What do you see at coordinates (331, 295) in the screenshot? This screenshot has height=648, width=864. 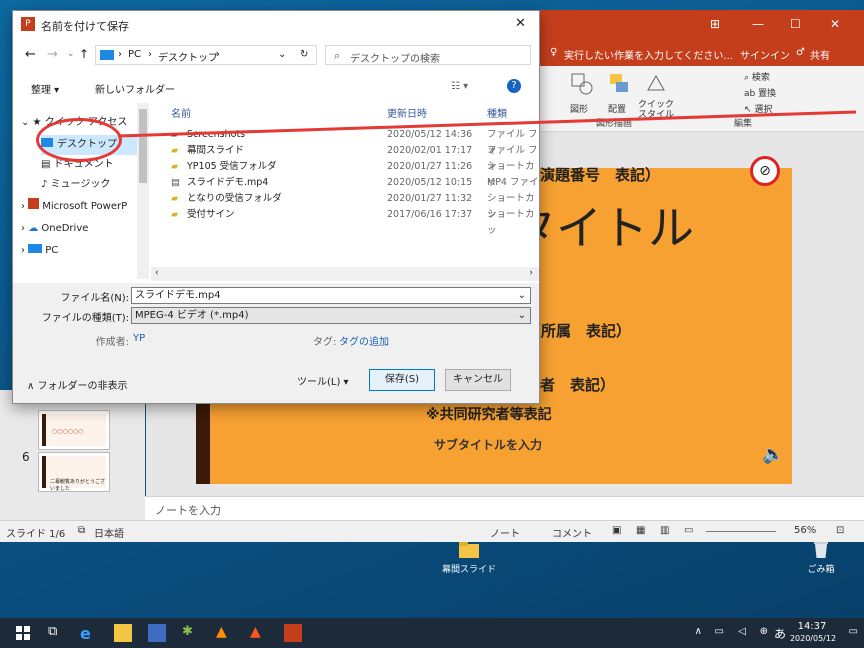 I see `filename-input: スライドデモ.mp4 ⌄` at bounding box center [331, 295].